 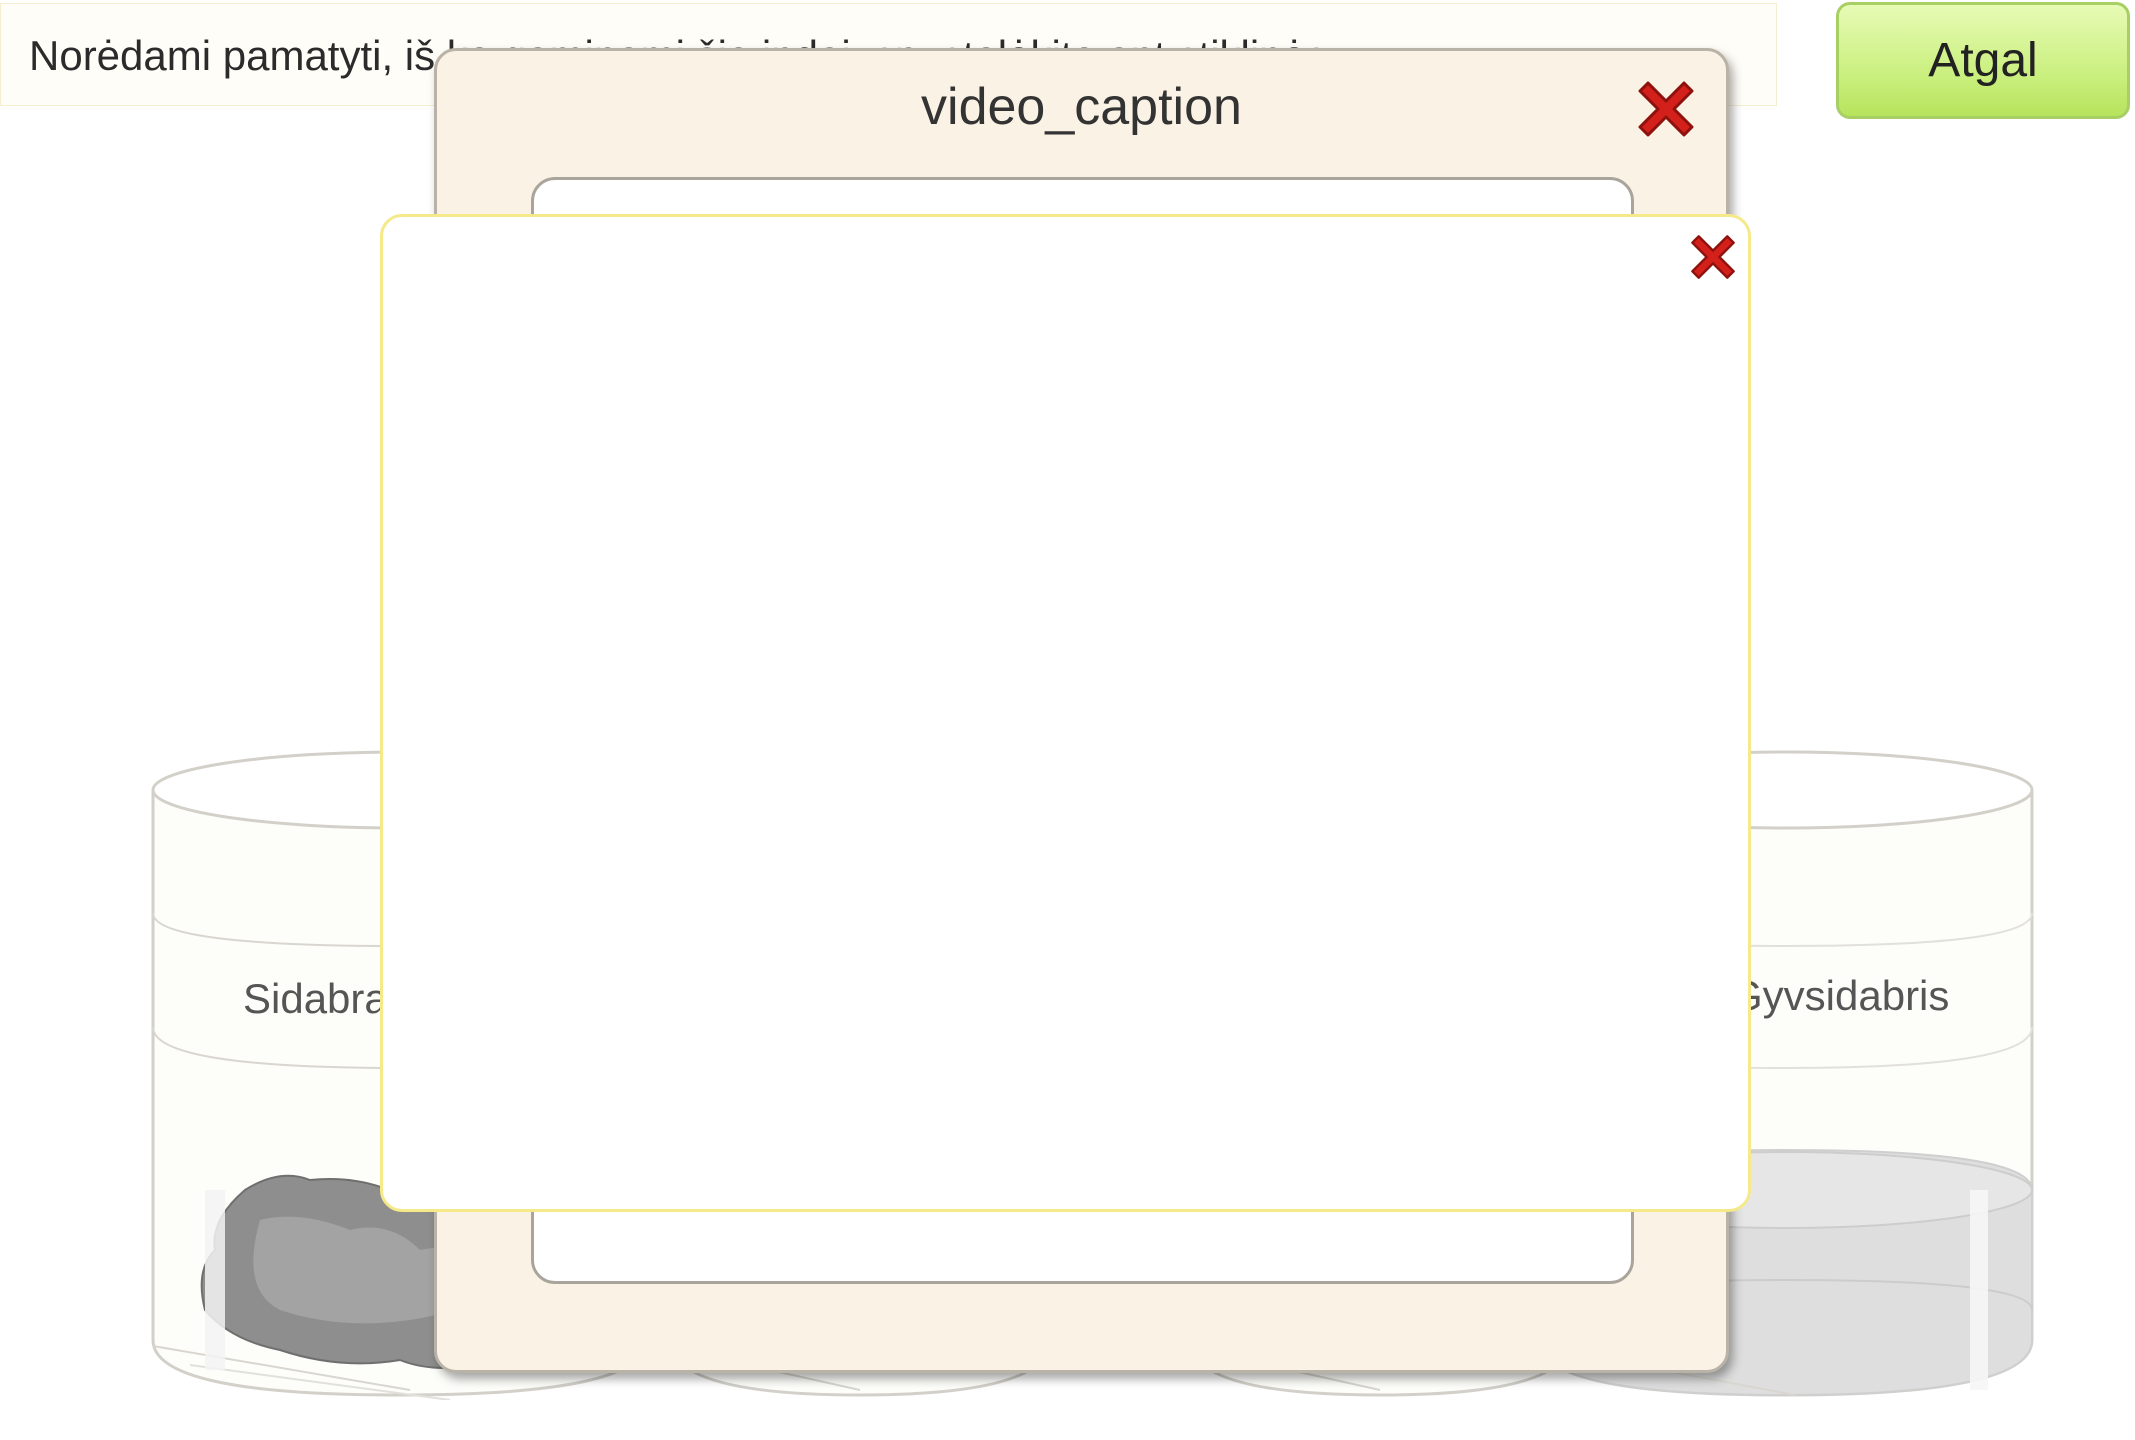 What do you see at coordinates (1081, 107) in the screenshot?
I see `video-dialog-title: video_caption` at bounding box center [1081, 107].